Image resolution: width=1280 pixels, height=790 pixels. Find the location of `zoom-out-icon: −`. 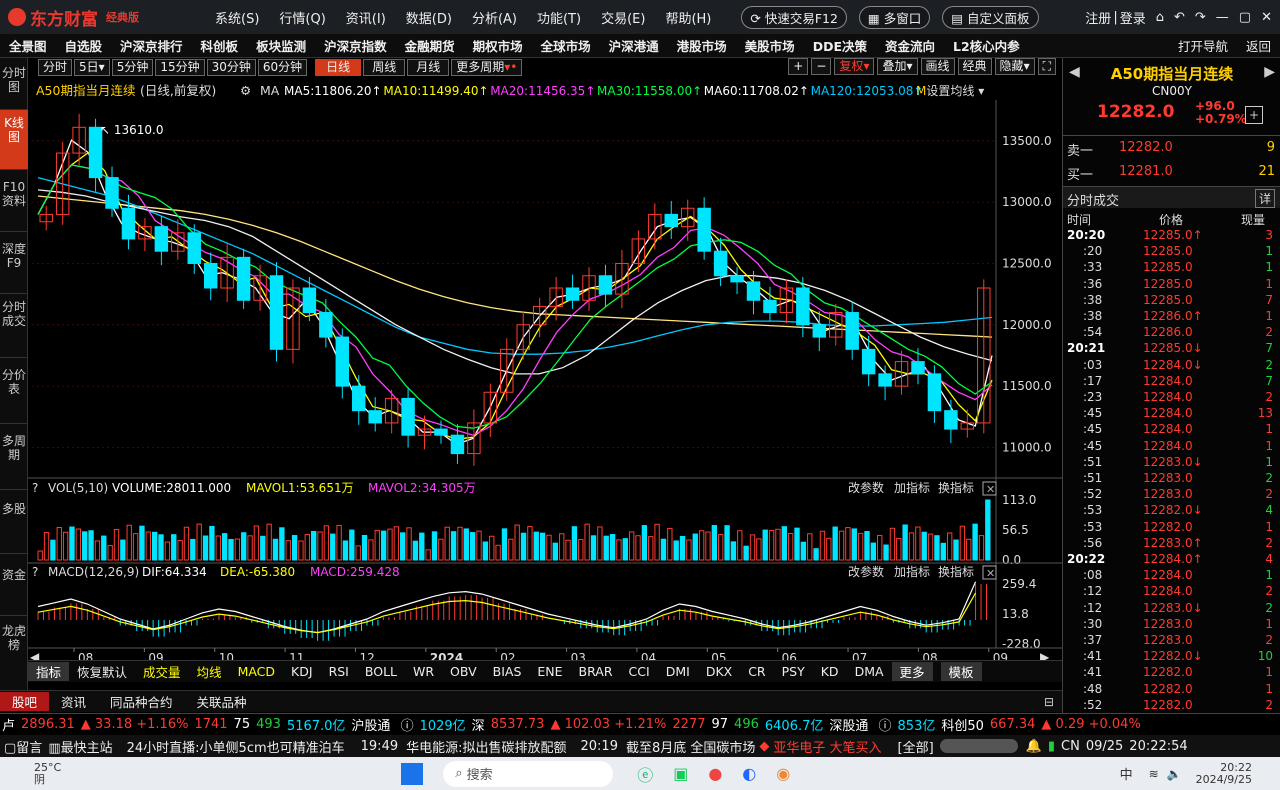

zoom-out-icon: − is located at coordinates (821, 66).